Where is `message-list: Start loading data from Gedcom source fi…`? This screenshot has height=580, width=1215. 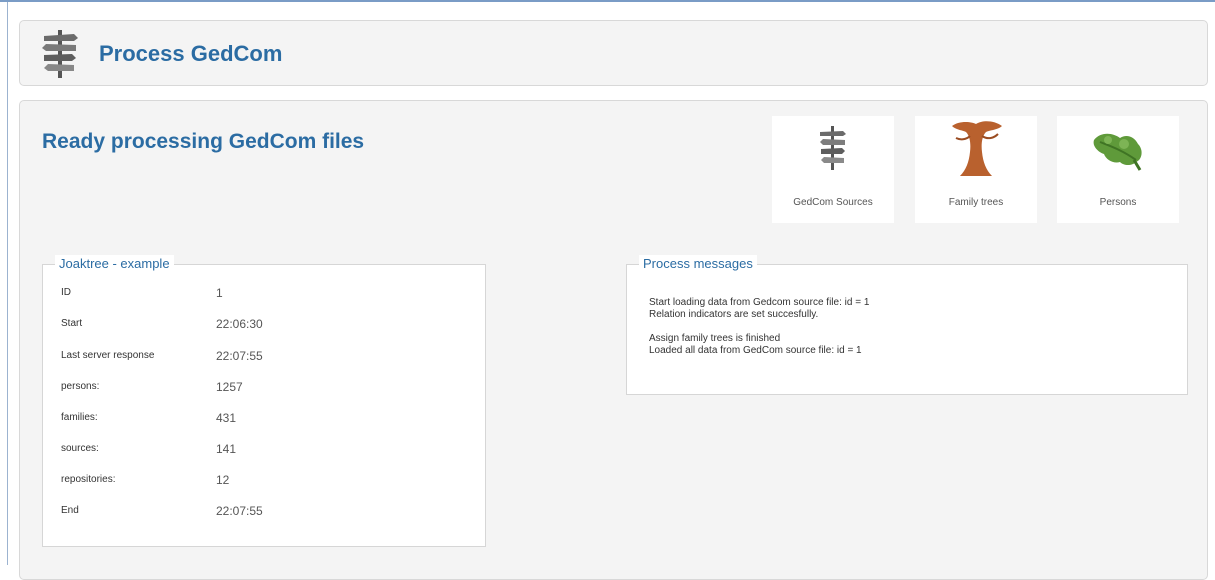 message-list: Start loading data from Gedcom source fi… is located at coordinates (759, 327).